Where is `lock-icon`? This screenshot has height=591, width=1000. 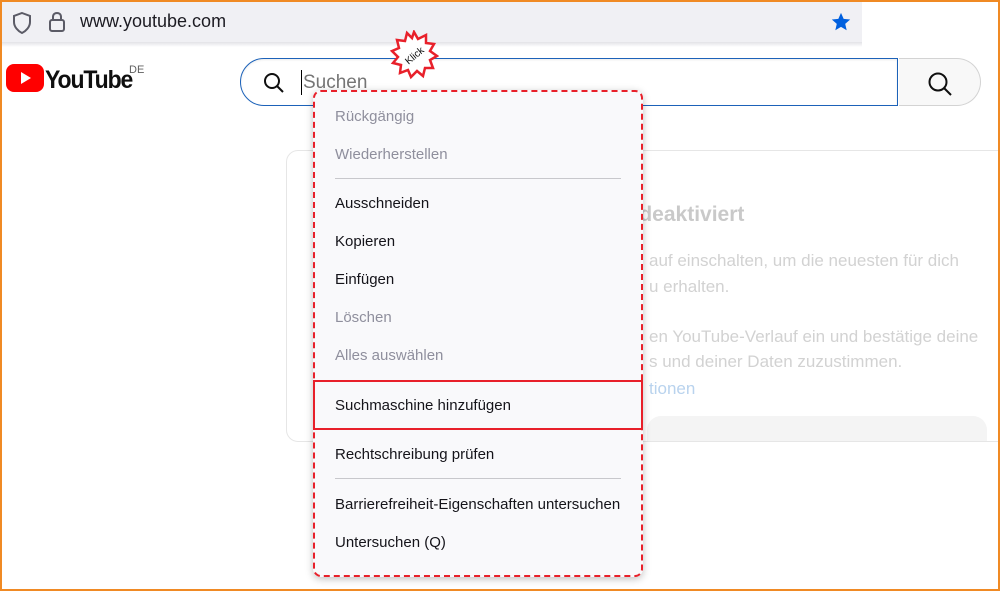
lock-icon is located at coordinates (57, 24).